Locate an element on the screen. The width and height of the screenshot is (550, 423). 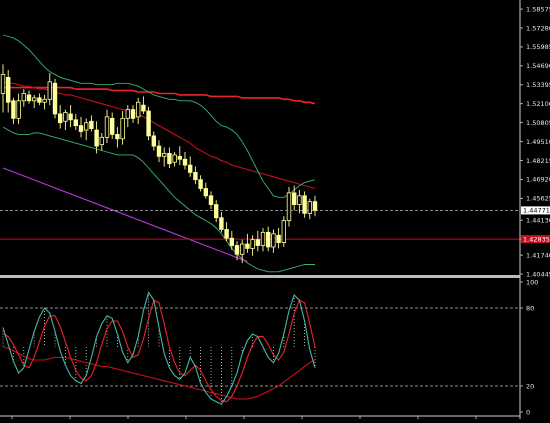
price-tick-label: 1.53395 is located at coordinates (538, 85).